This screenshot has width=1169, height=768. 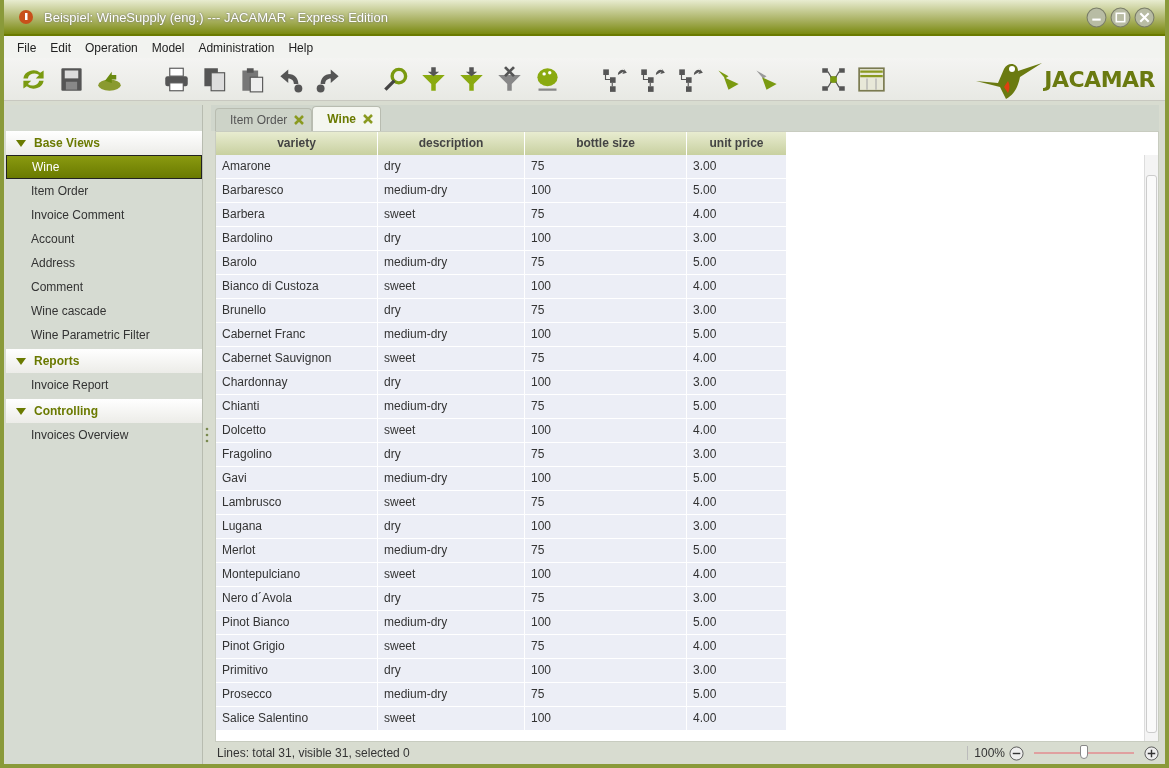 What do you see at coordinates (207, 434) in the screenshot?
I see `grip-icon` at bounding box center [207, 434].